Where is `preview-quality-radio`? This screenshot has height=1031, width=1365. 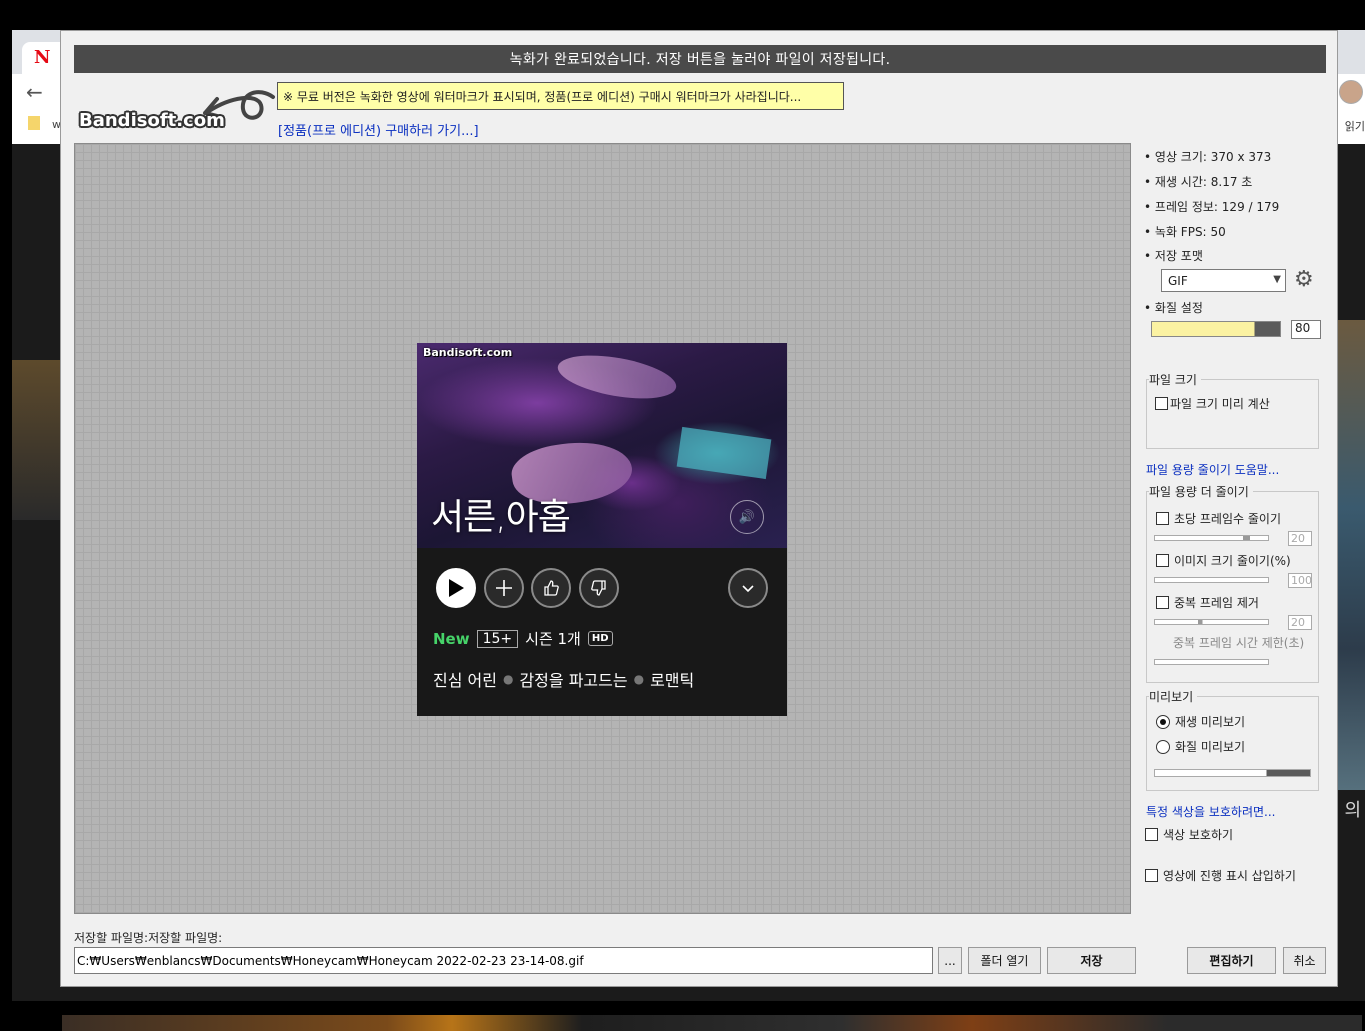
preview-quality-radio is located at coordinates (1163, 746).